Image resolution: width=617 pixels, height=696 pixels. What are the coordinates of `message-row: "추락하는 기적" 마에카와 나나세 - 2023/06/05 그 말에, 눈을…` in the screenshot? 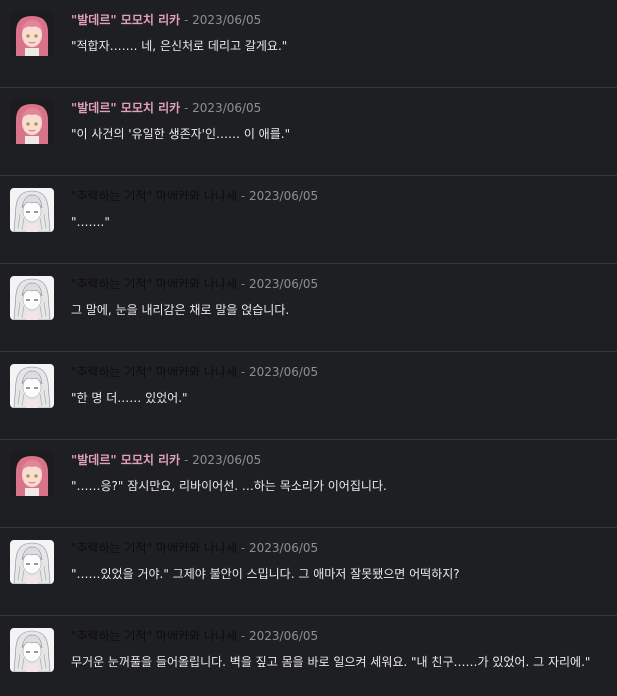 It's located at (308, 308).